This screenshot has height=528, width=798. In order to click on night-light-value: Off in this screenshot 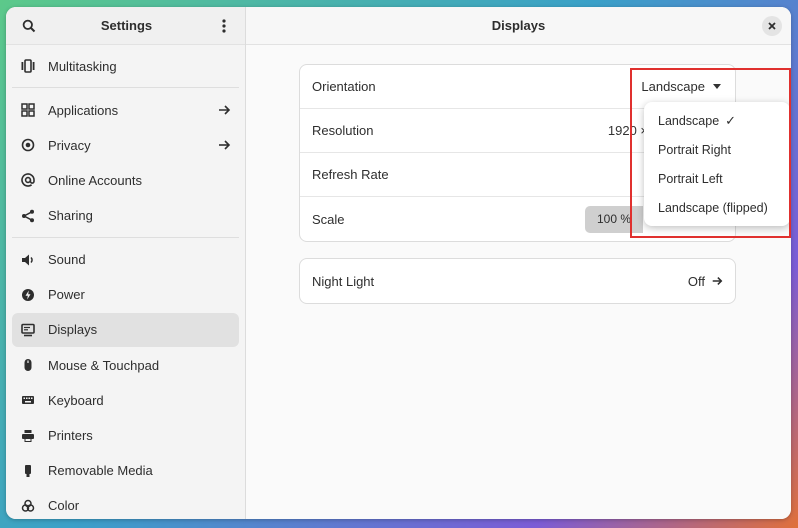, I will do `click(696, 281)`.